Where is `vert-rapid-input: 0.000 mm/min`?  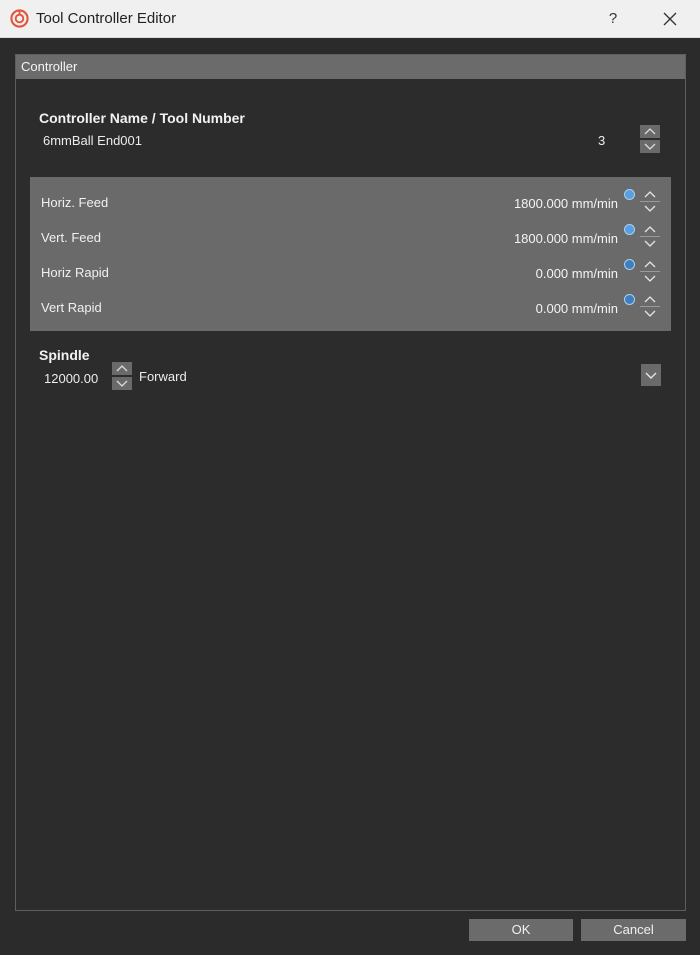 vert-rapid-input: 0.000 mm/min is located at coordinates (577, 308).